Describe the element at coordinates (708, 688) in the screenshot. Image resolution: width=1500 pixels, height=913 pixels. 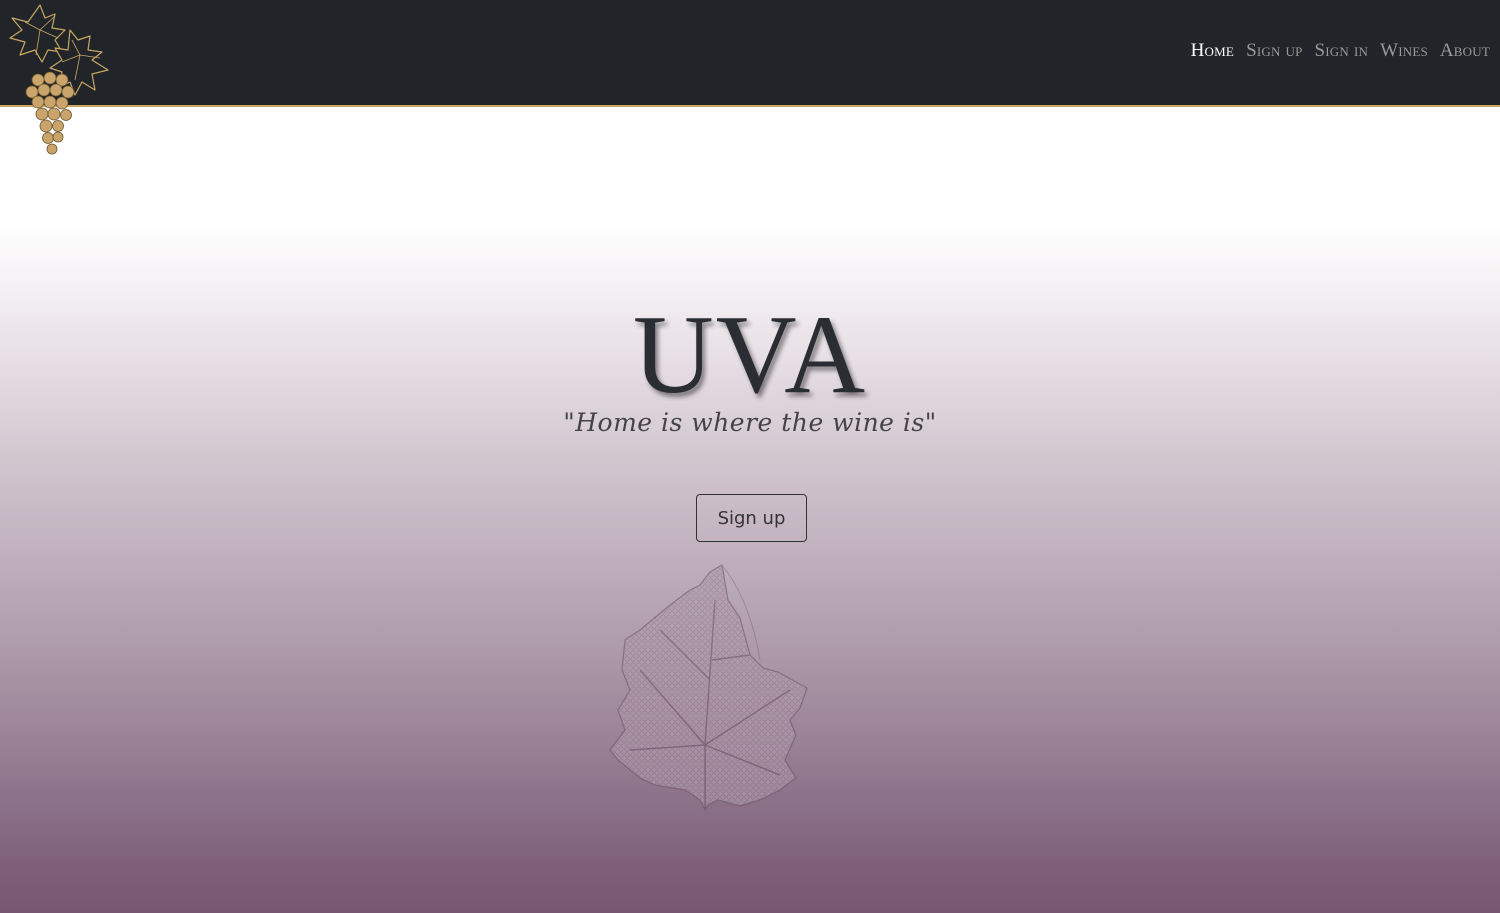
I see `vine-leaf-icon` at that location.